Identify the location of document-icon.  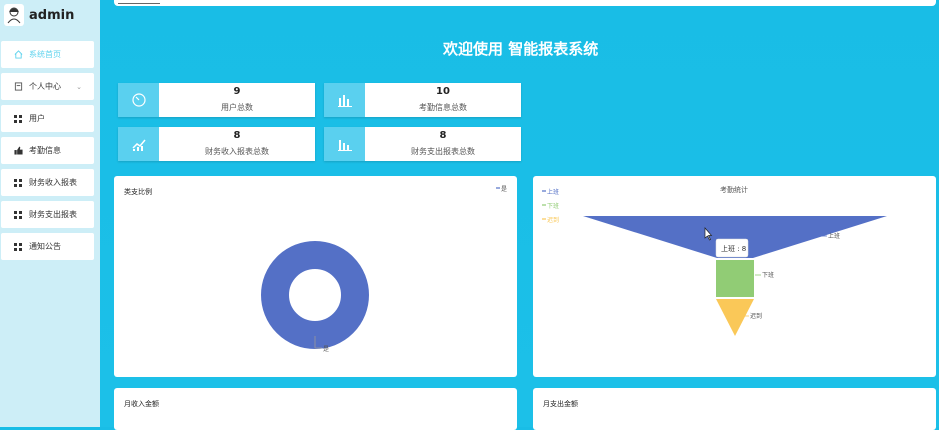
(18, 87).